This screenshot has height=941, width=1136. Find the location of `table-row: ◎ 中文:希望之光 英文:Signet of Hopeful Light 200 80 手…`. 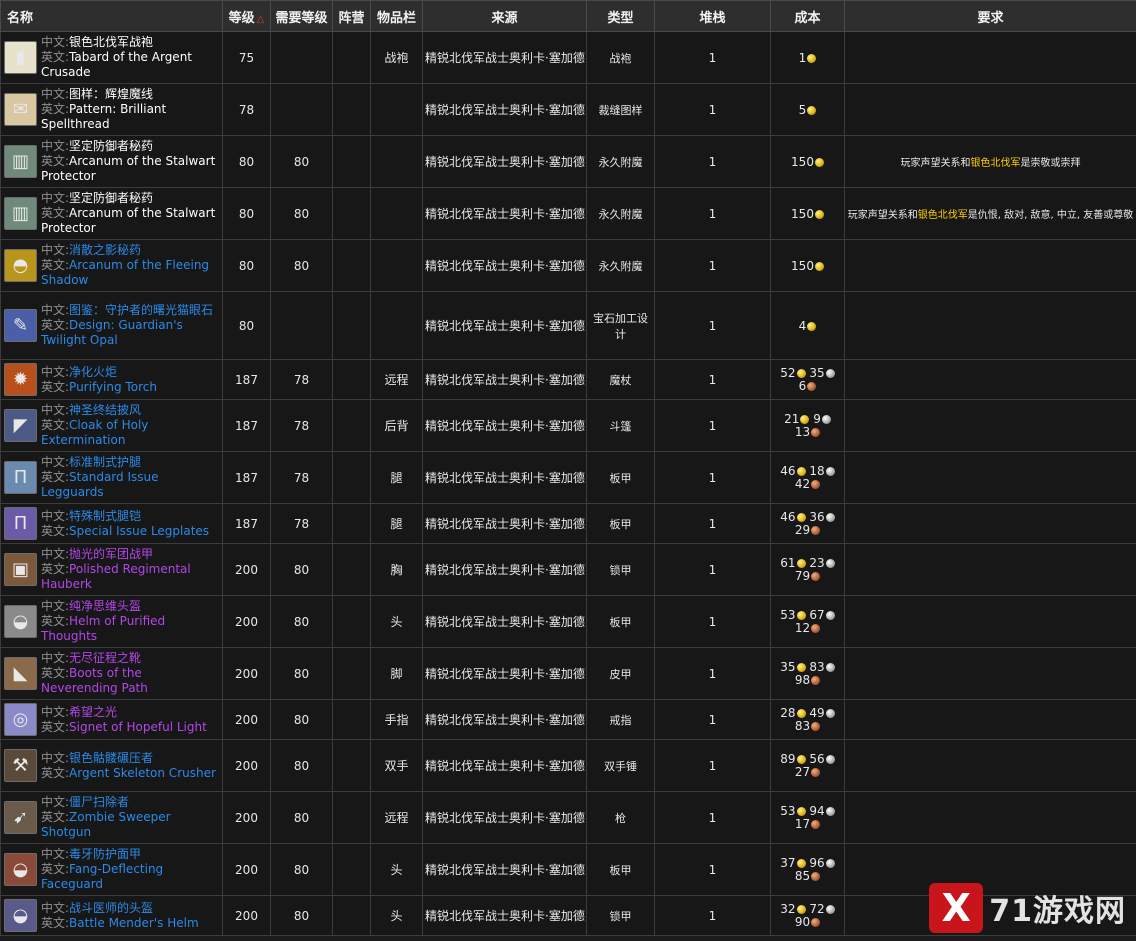

table-row: ◎ 中文:希望之光 英文:Signet of Hopeful Light 200 80 手… is located at coordinates (568, 719).